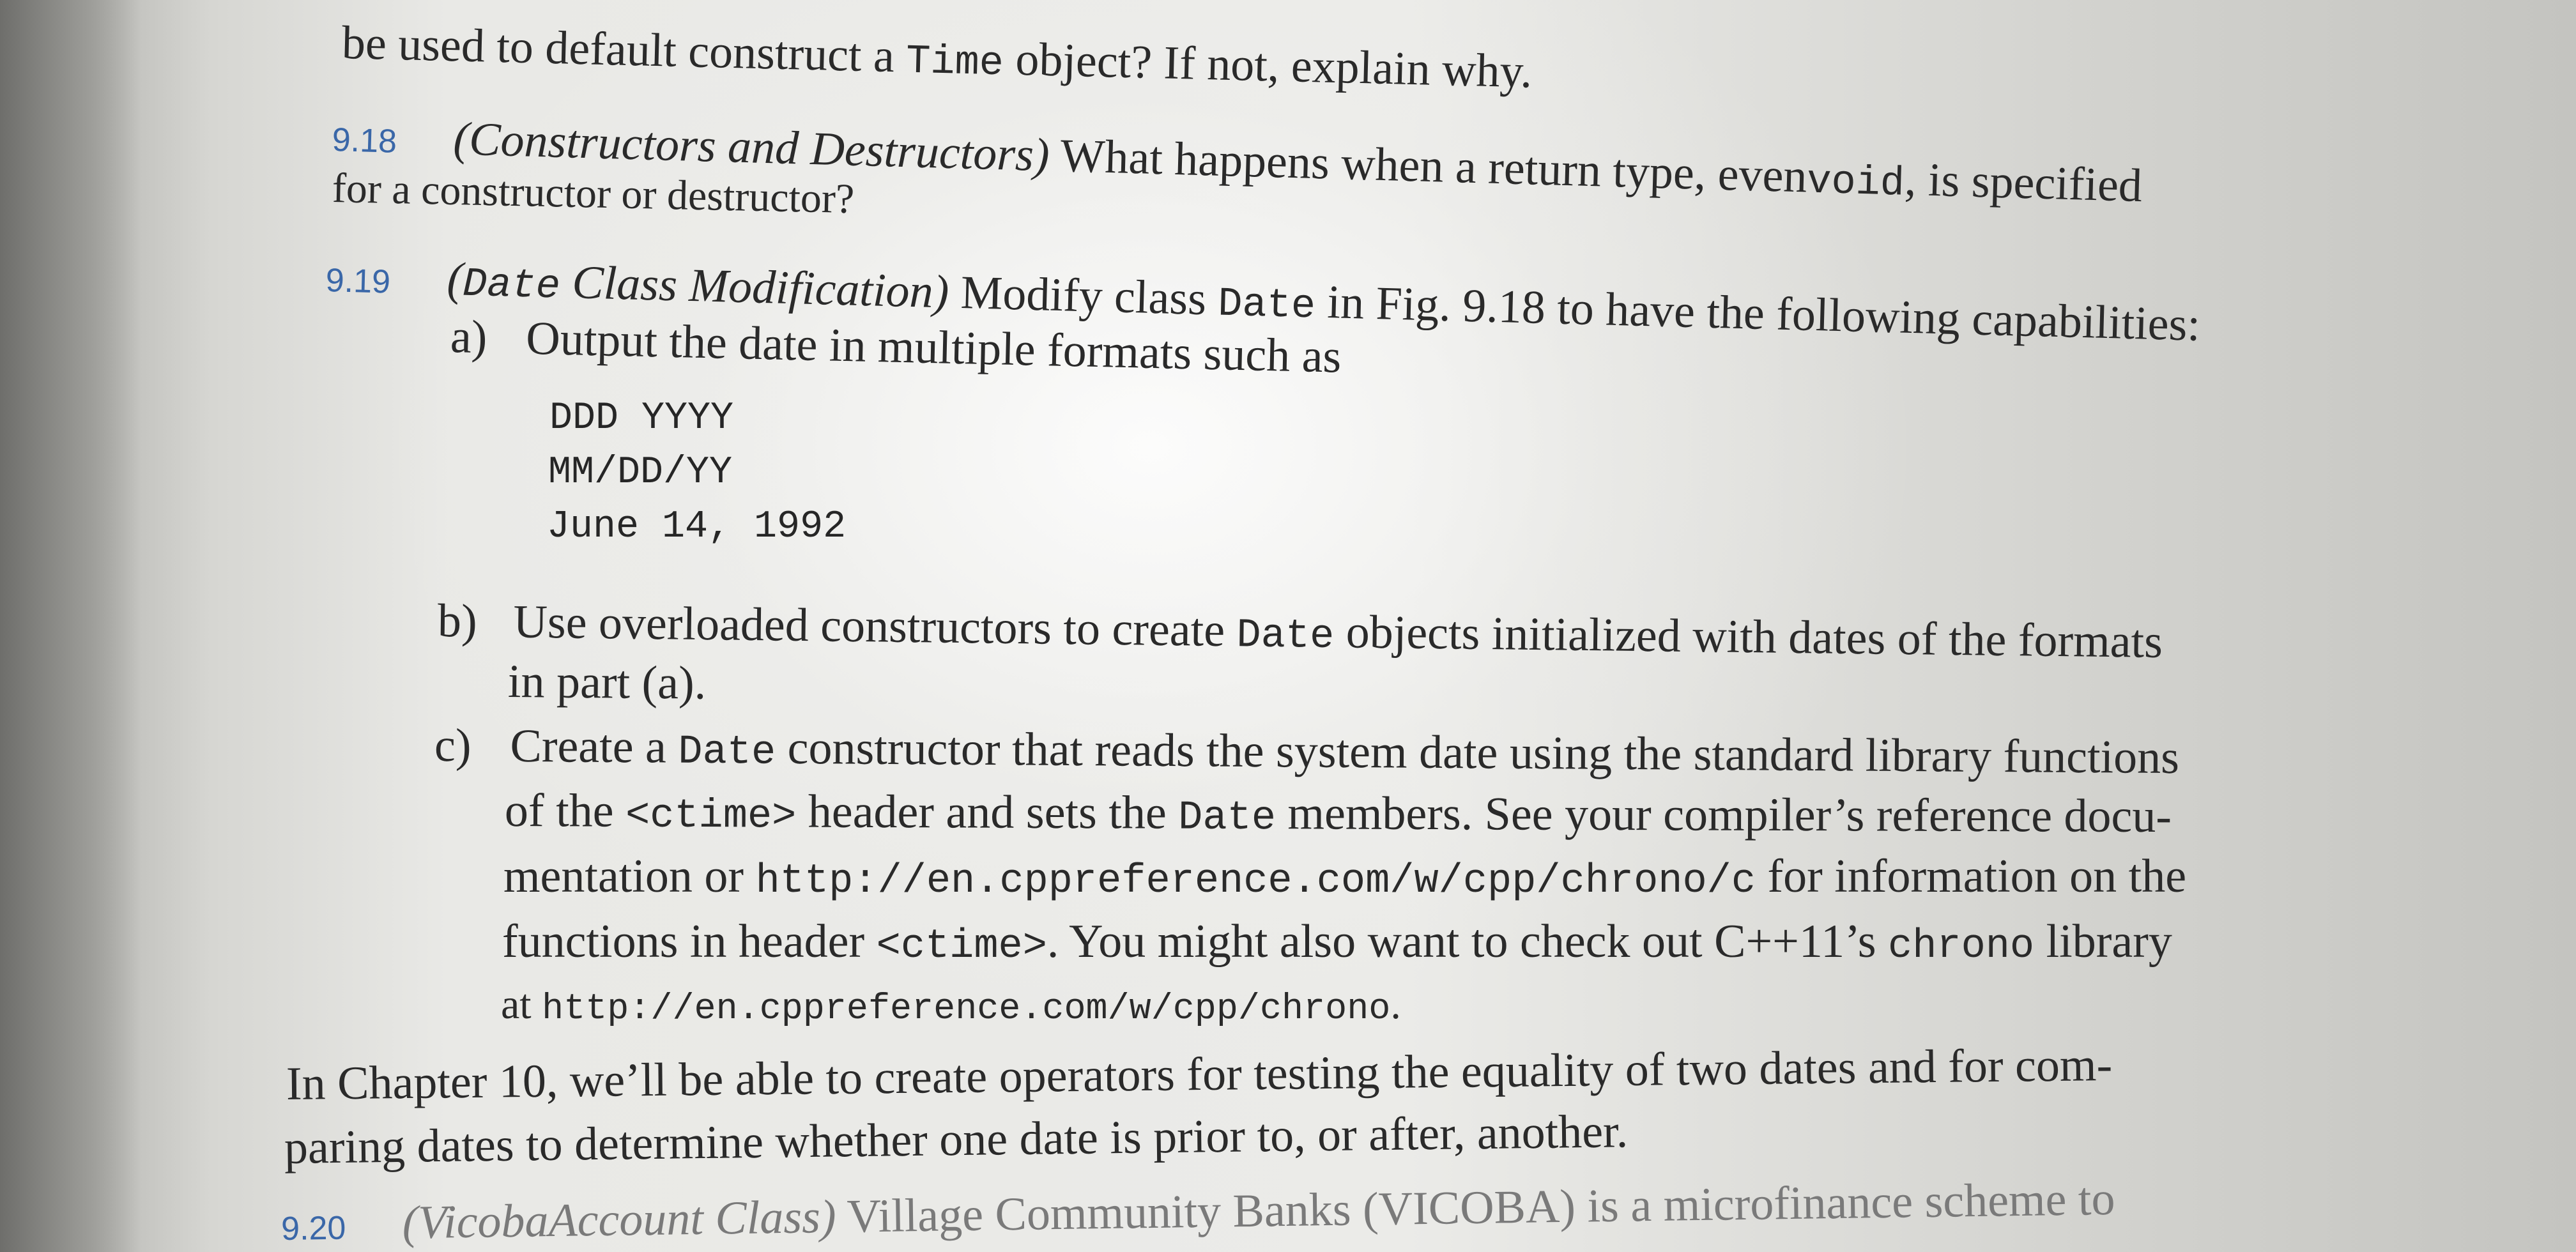  Describe the element at coordinates (697, 527) in the screenshot. I see `format-example-3: June 14, 1992` at that location.